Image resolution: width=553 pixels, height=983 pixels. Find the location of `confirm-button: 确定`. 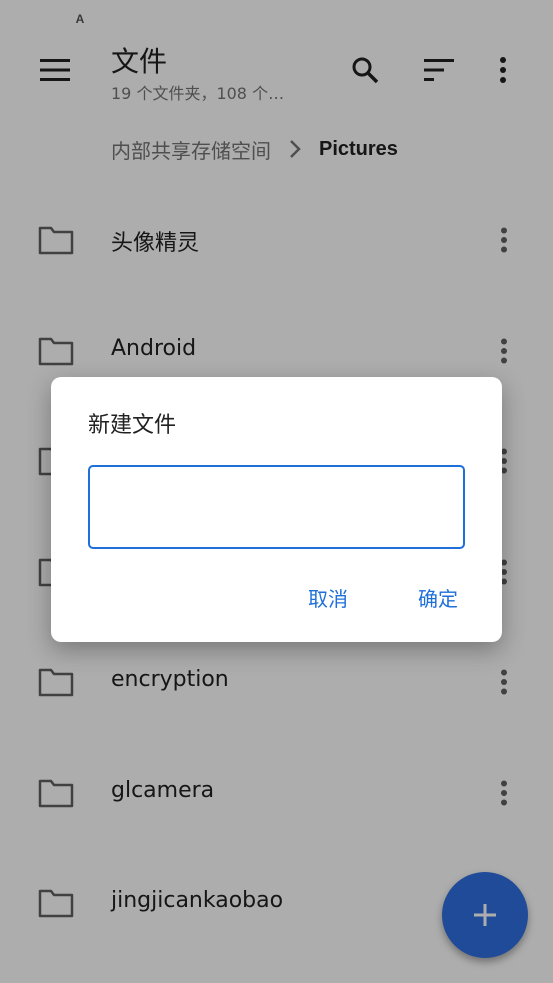

confirm-button: 确定 is located at coordinates (438, 597).